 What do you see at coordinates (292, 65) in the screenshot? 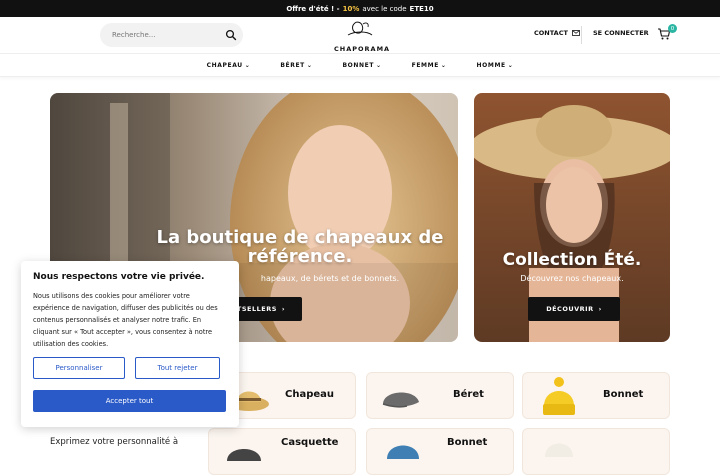
I see `nav-label: BÉRET` at bounding box center [292, 65].